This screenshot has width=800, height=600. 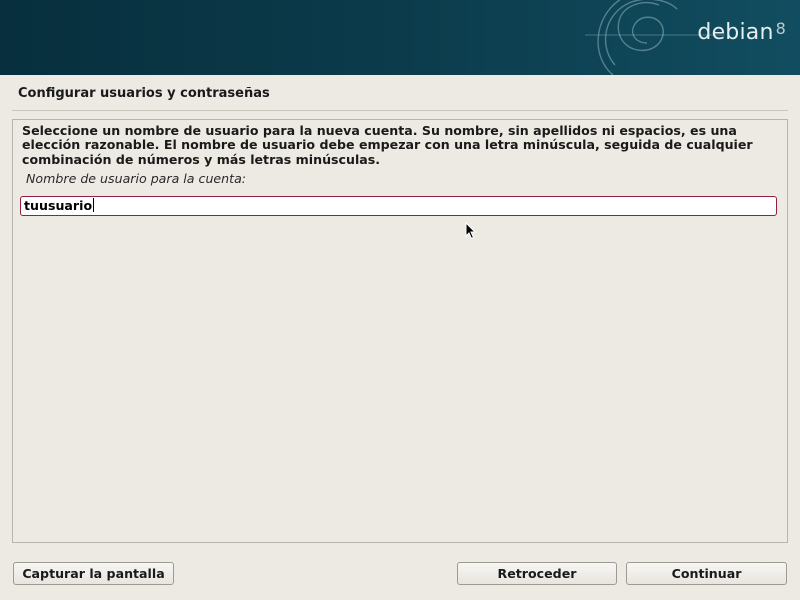 I want to click on brand-version: 8, so click(x=780, y=28).